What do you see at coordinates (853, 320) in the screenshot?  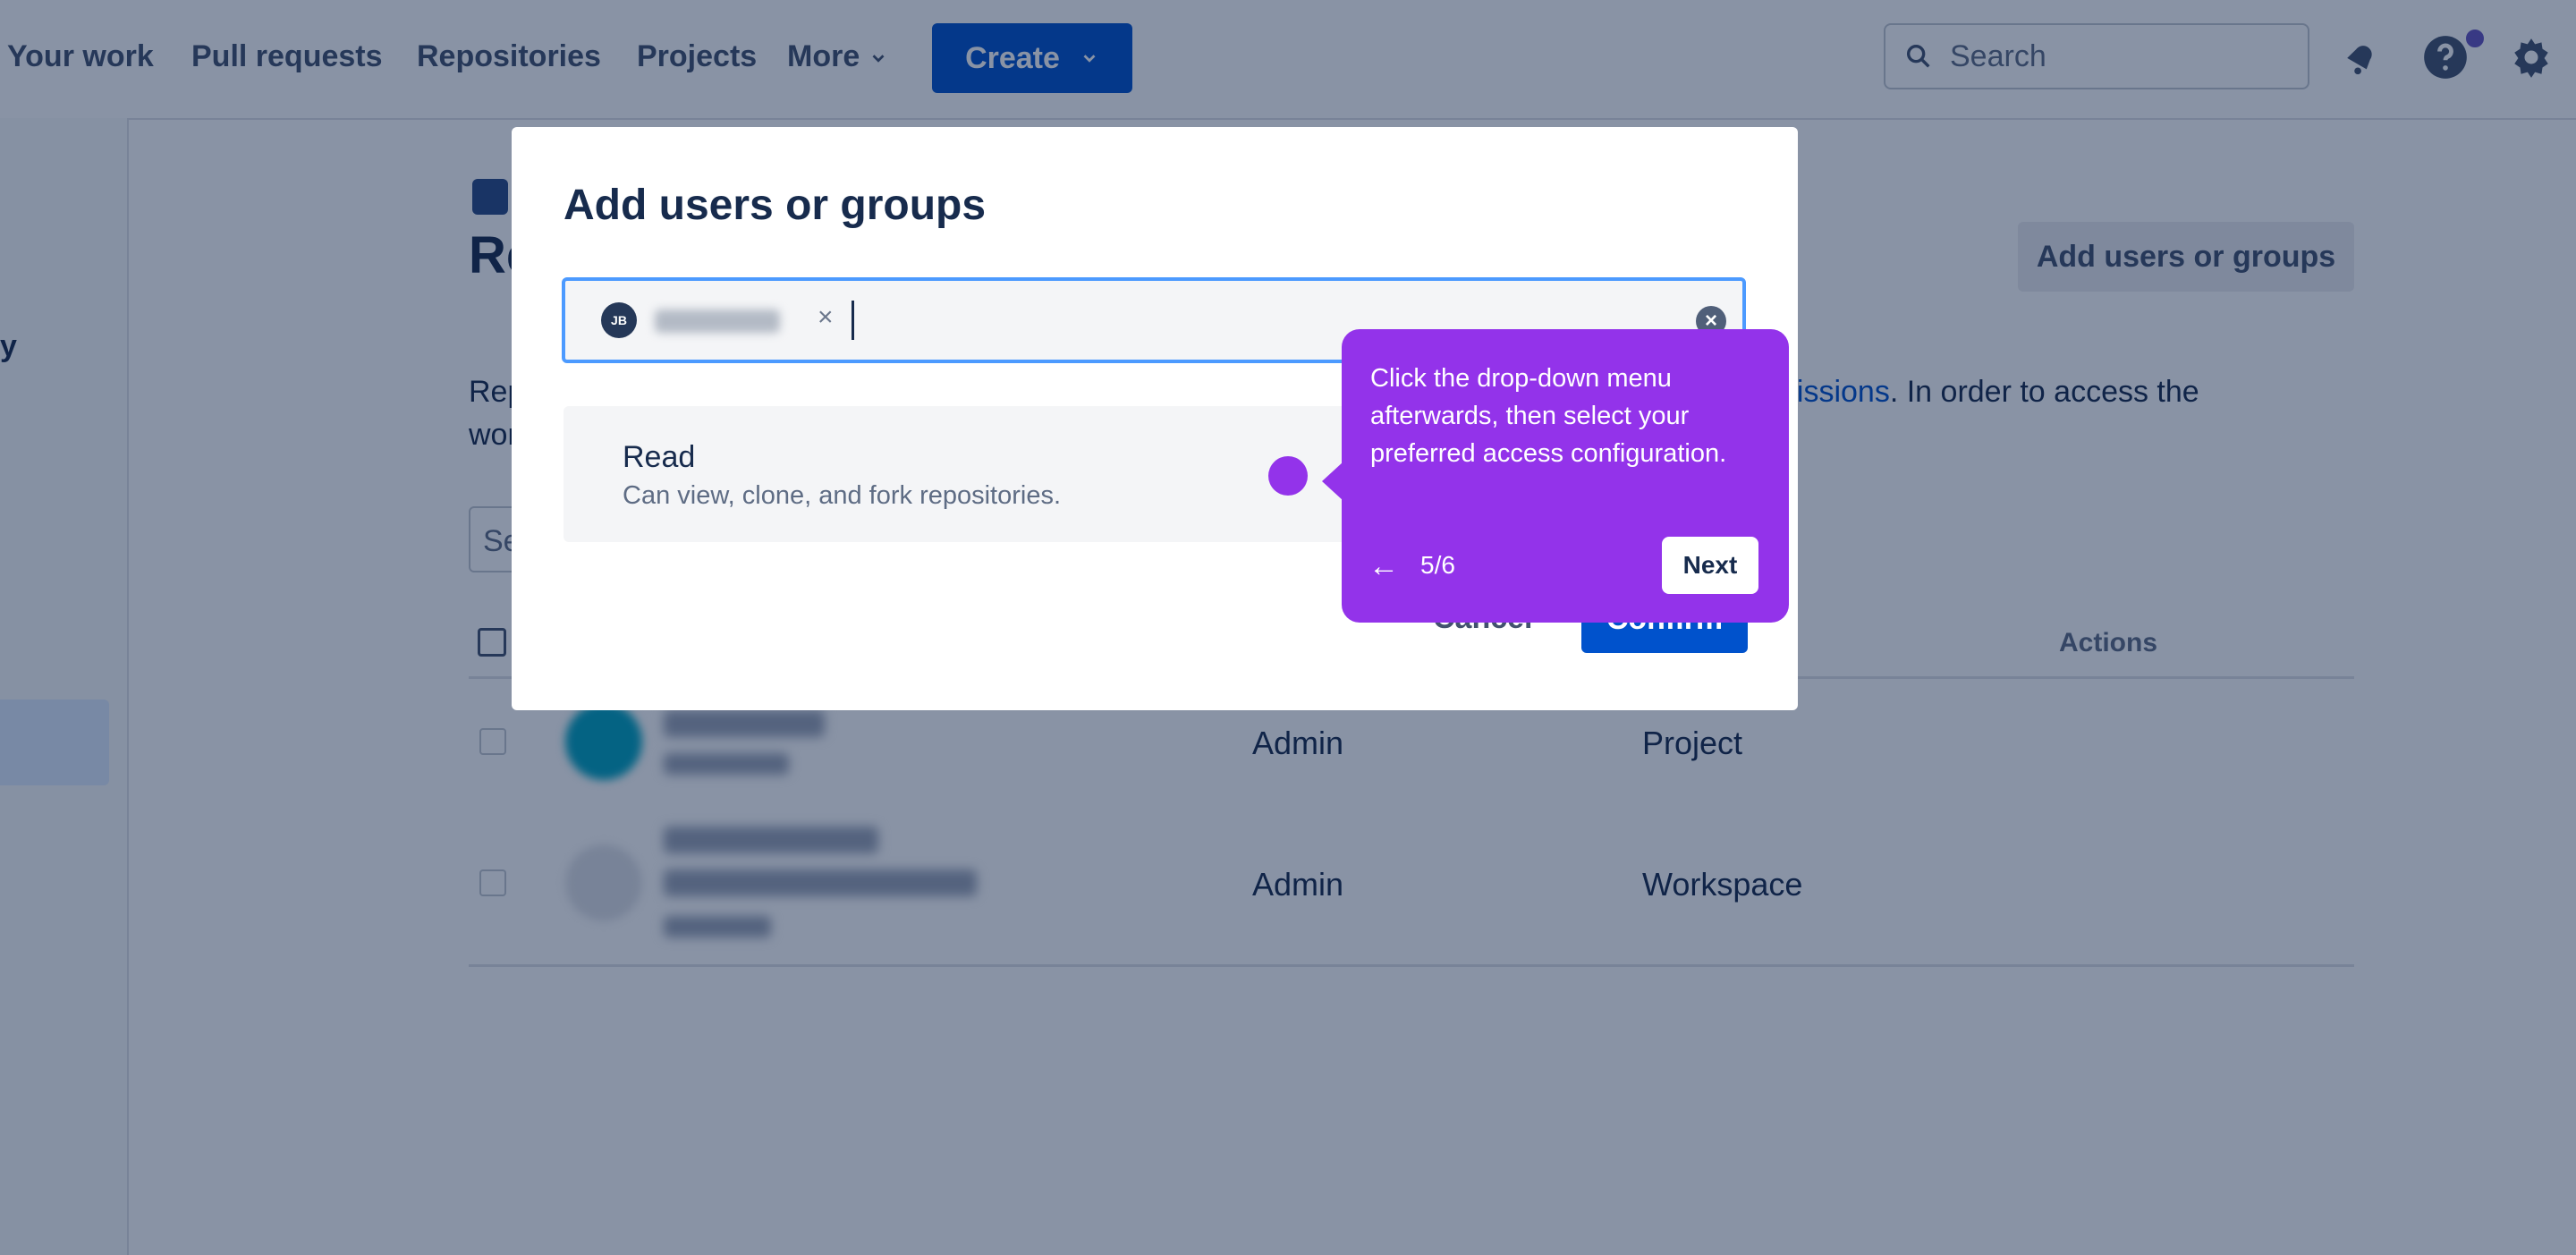 I see `text-cursor` at bounding box center [853, 320].